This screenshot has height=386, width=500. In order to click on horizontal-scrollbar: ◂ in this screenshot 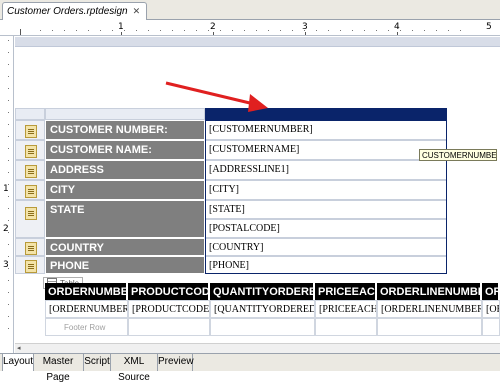, I will do `click(257, 348)`.